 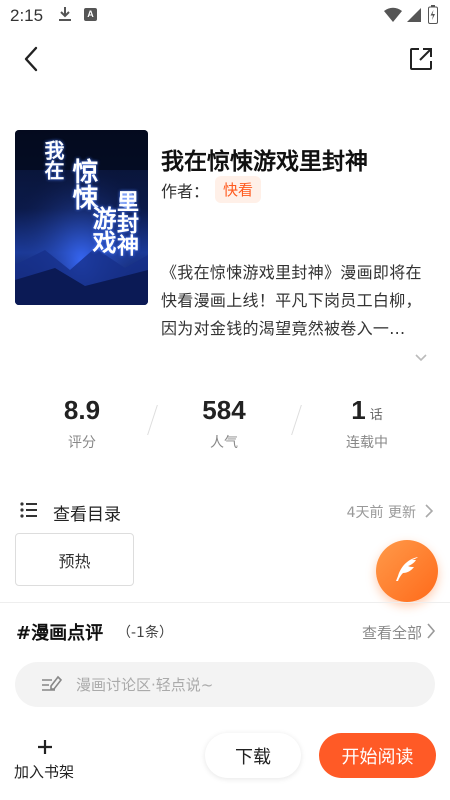 What do you see at coordinates (82, 410) in the screenshot?
I see `rating-value: 8.9` at bounding box center [82, 410].